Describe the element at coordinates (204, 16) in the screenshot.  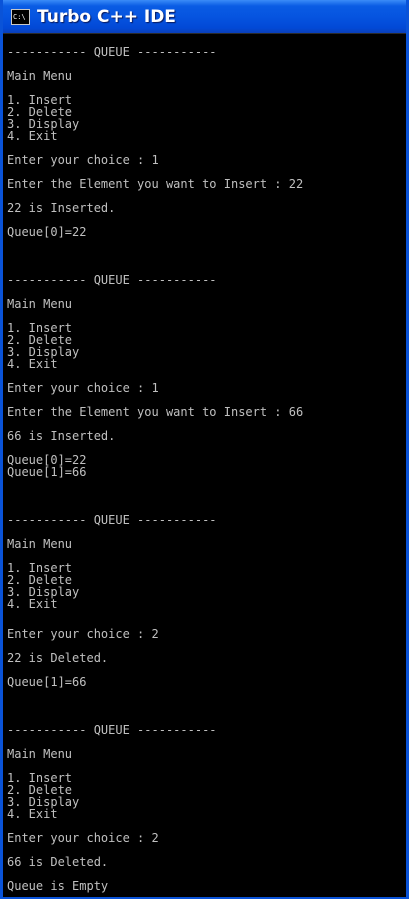
I see `title-bar: C:\ Turbo C++ IDE` at that location.